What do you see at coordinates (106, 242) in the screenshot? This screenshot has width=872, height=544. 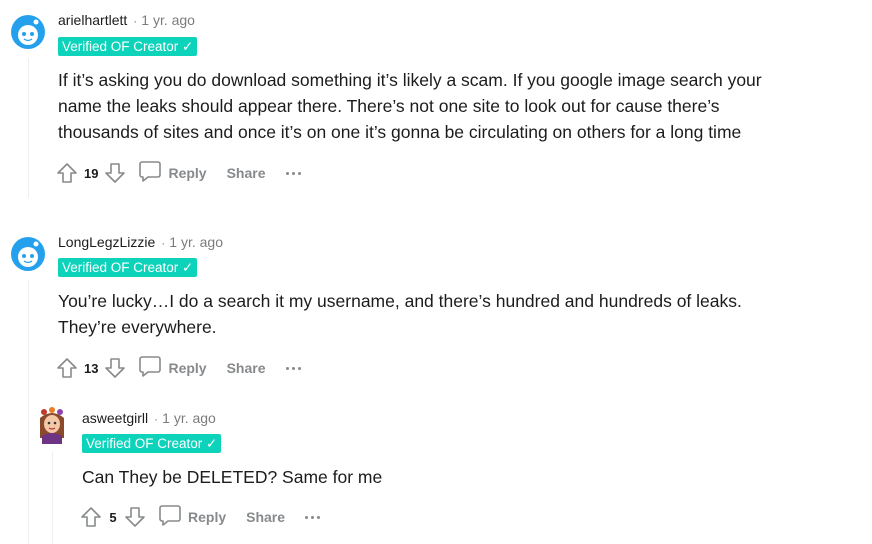 I see `author-name: LongLegzLizzie` at bounding box center [106, 242].